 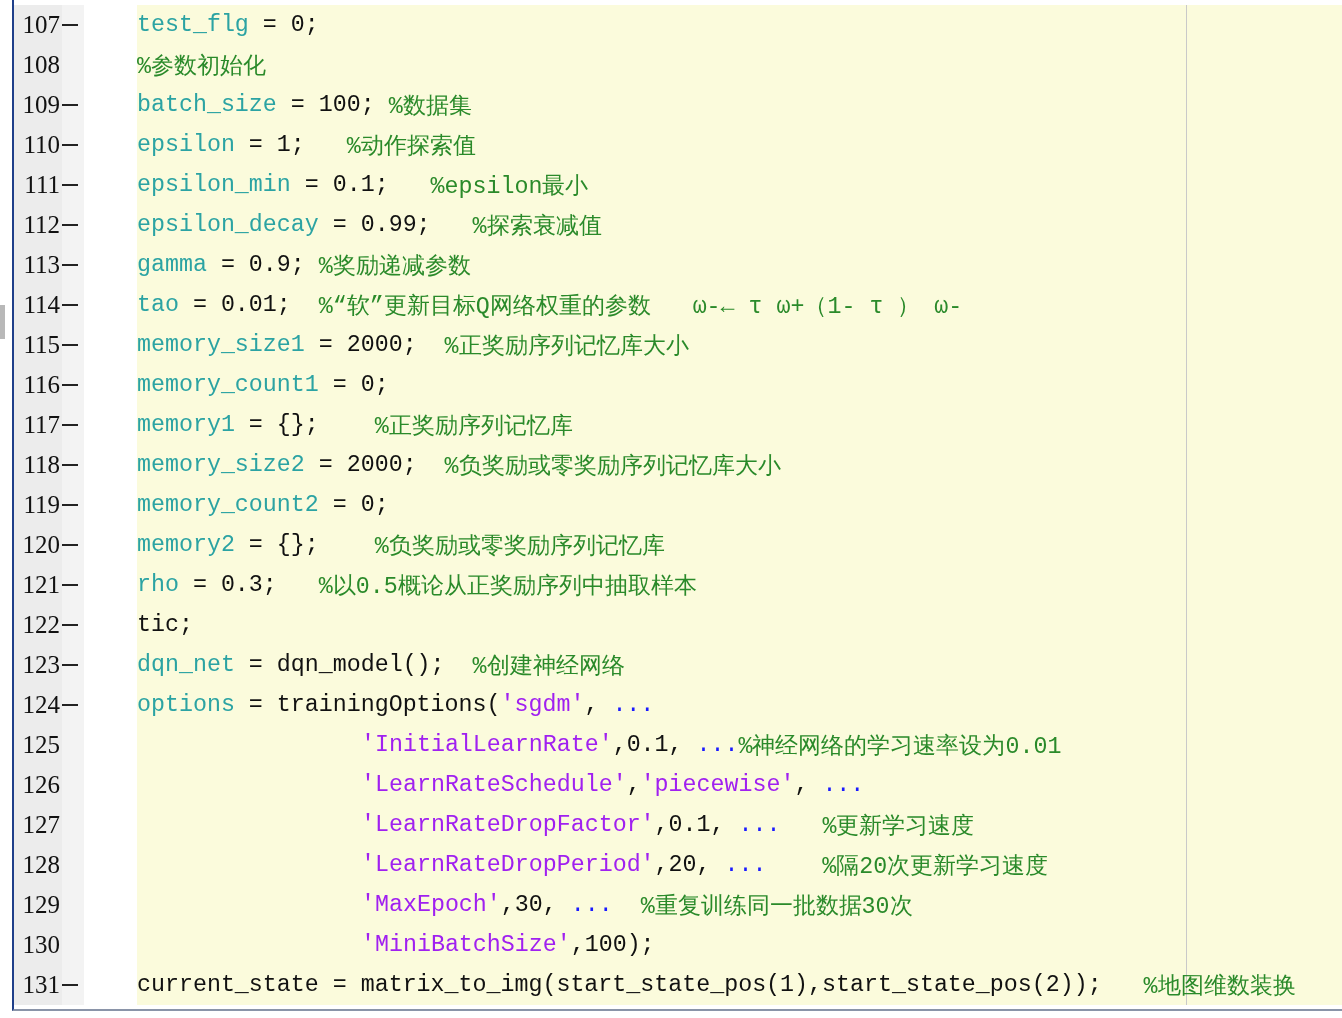 What do you see at coordinates (40, 625) in the screenshot?
I see `line-number: 122` at bounding box center [40, 625].